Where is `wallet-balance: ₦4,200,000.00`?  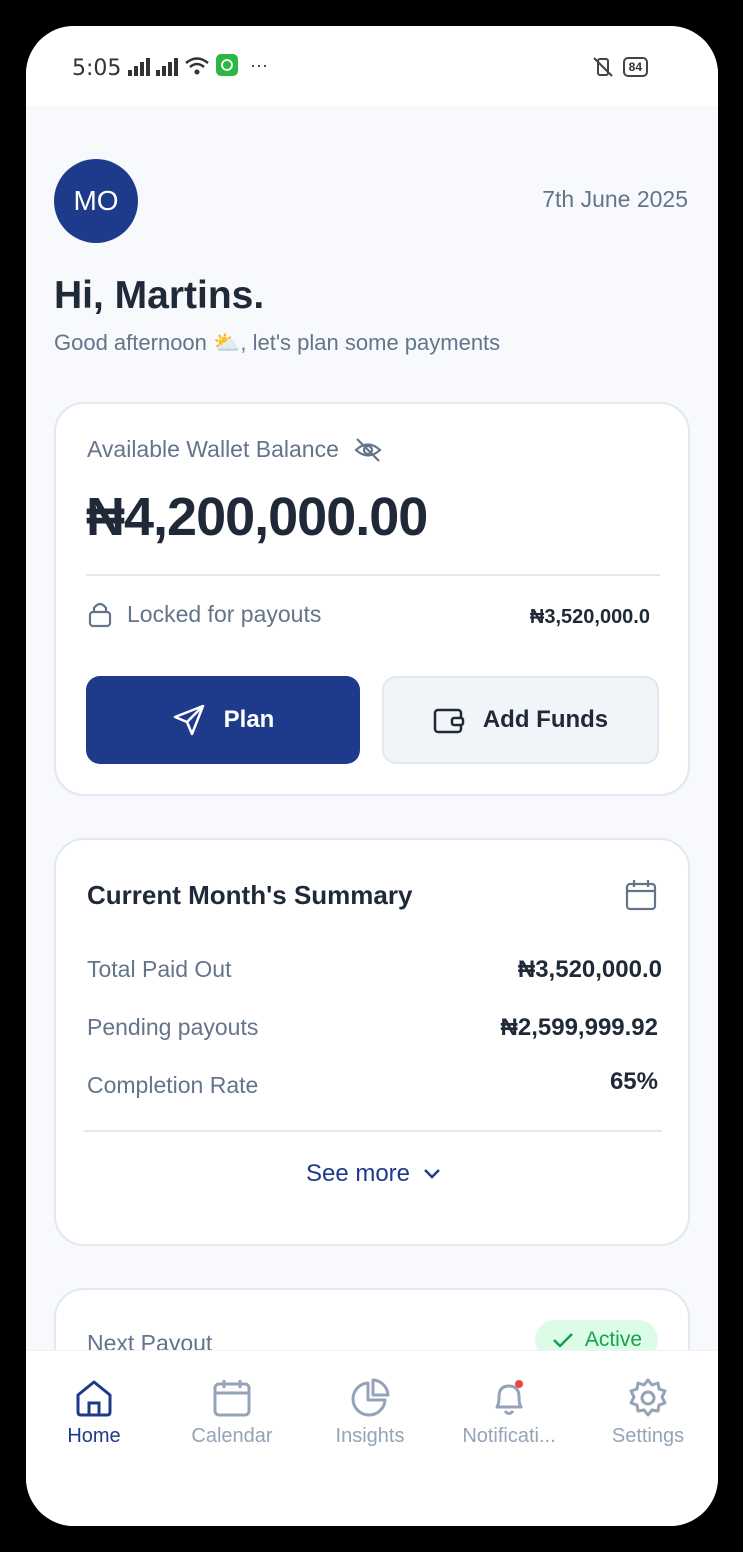
wallet-balance: ₦4,200,000.00 is located at coordinates (257, 517).